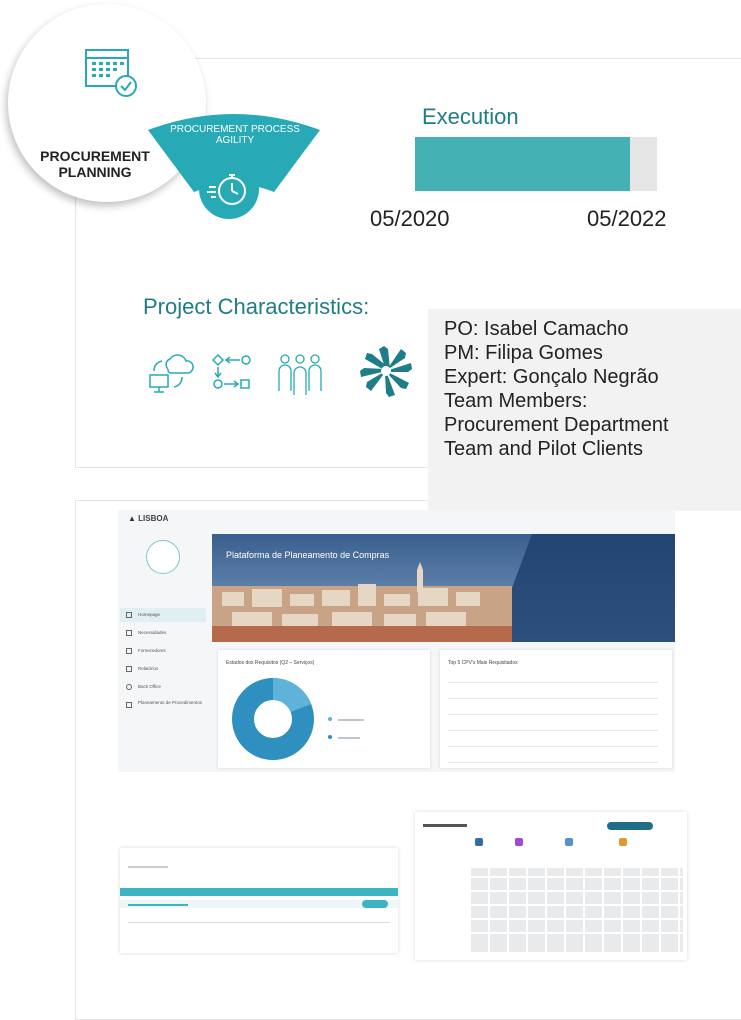 This screenshot has width=741, height=1020. I want to click on nav-label: Back Office, so click(149, 686).